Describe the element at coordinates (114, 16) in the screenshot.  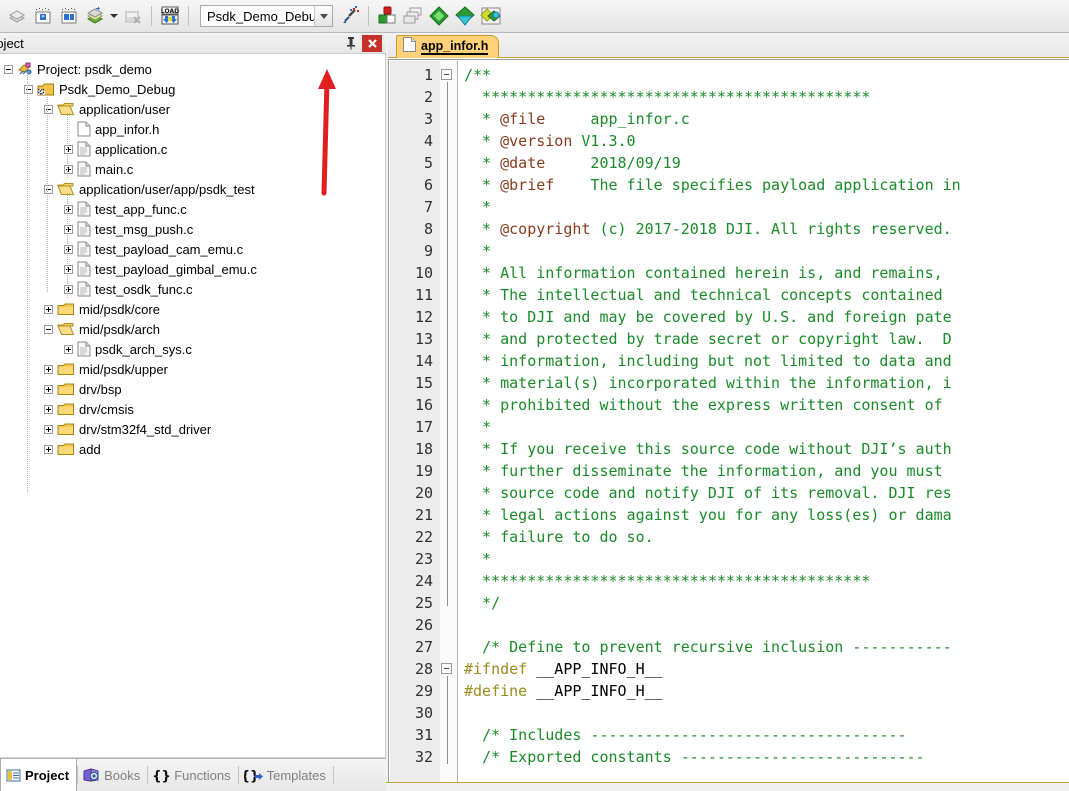
I see `batch-build-dropdown-caret` at that location.